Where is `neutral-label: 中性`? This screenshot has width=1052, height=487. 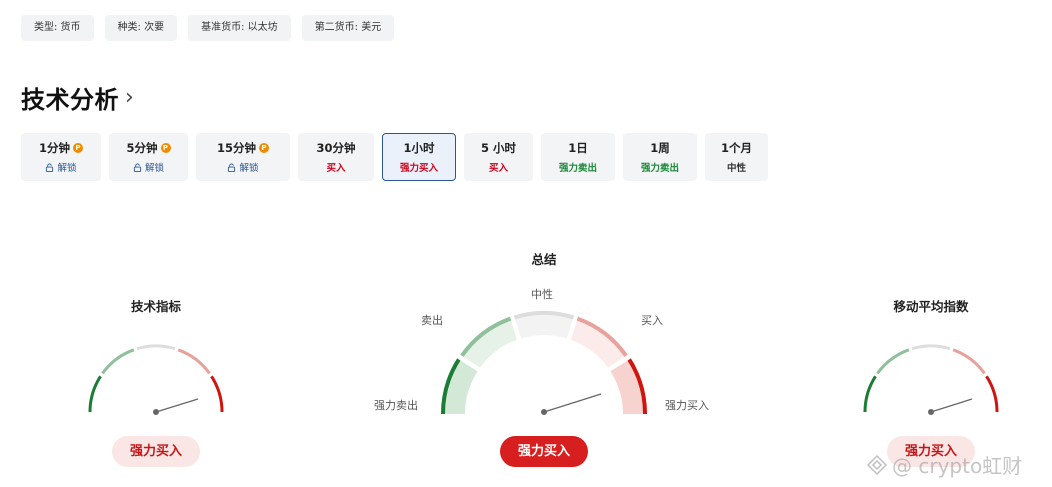 neutral-label: 中性 is located at coordinates (542, 294).